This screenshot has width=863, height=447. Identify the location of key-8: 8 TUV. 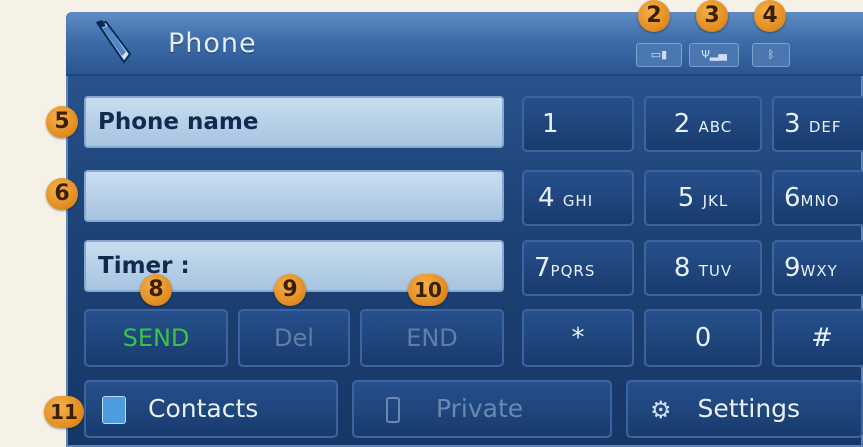
(703, 268).